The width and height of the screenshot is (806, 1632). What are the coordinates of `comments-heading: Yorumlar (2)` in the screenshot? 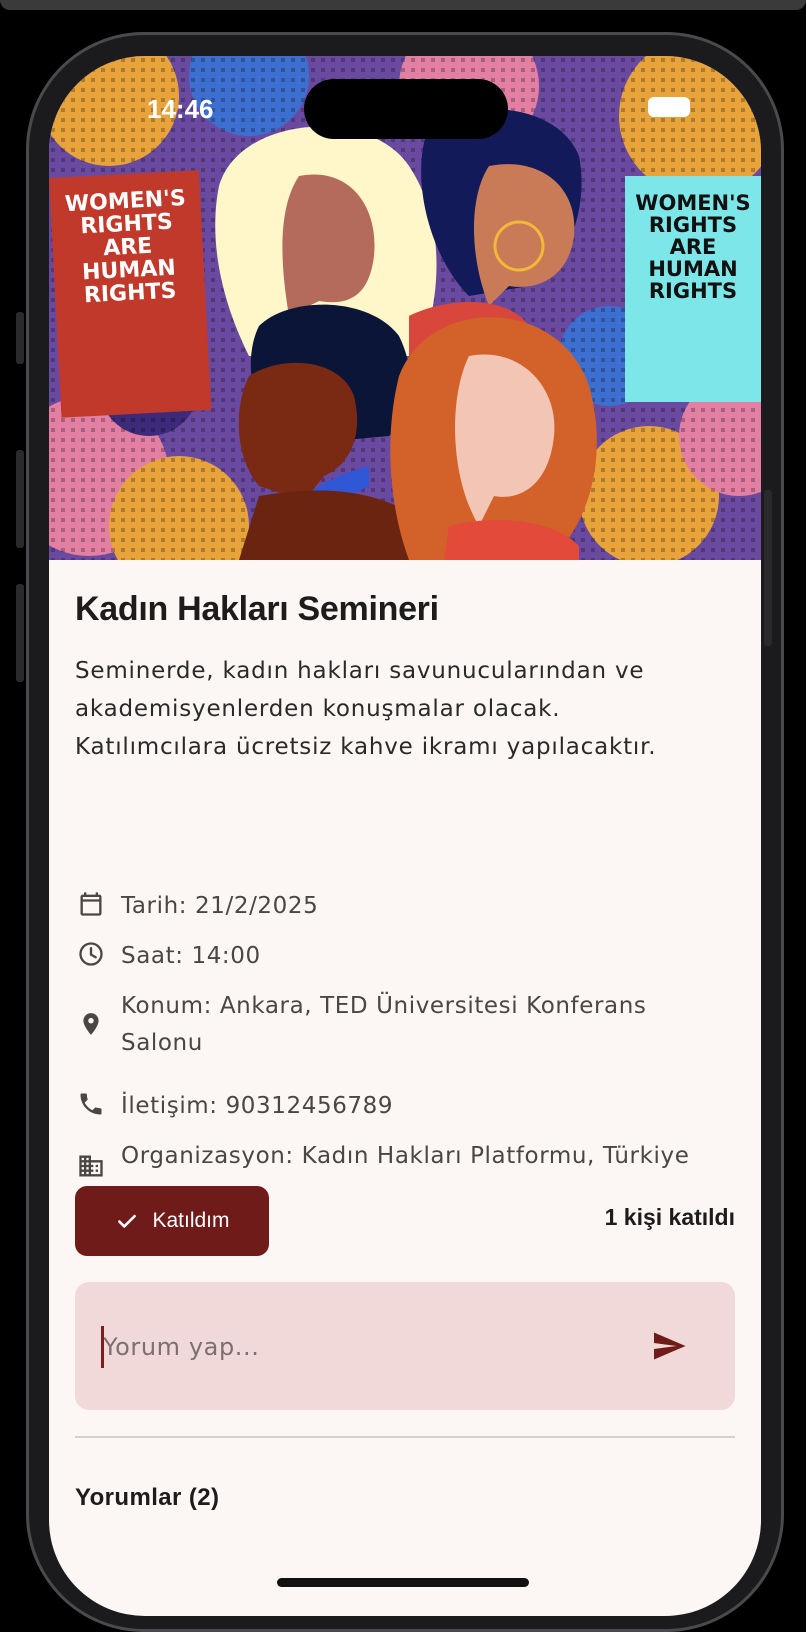 It's located at (147, 1497).